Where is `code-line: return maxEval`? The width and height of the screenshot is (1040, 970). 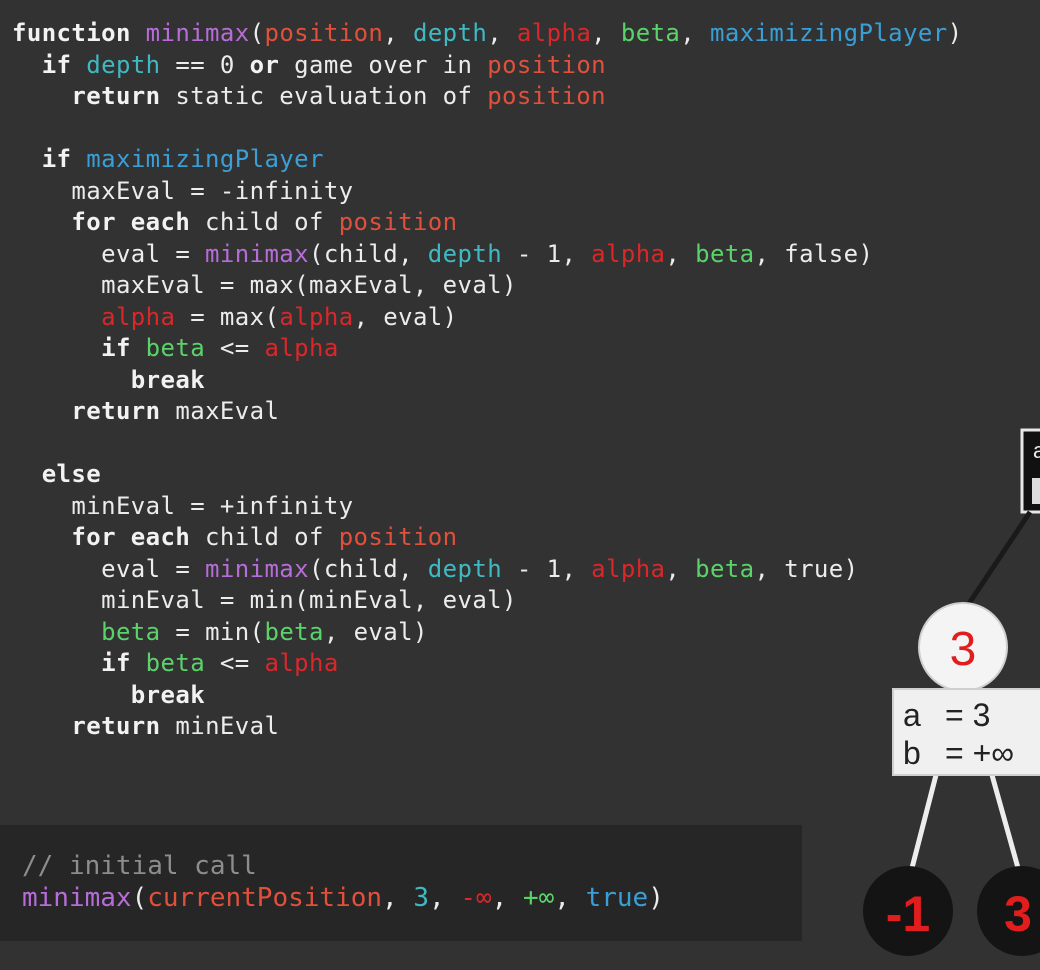
code-line: return maxEval is located at coordinates (487, 412).